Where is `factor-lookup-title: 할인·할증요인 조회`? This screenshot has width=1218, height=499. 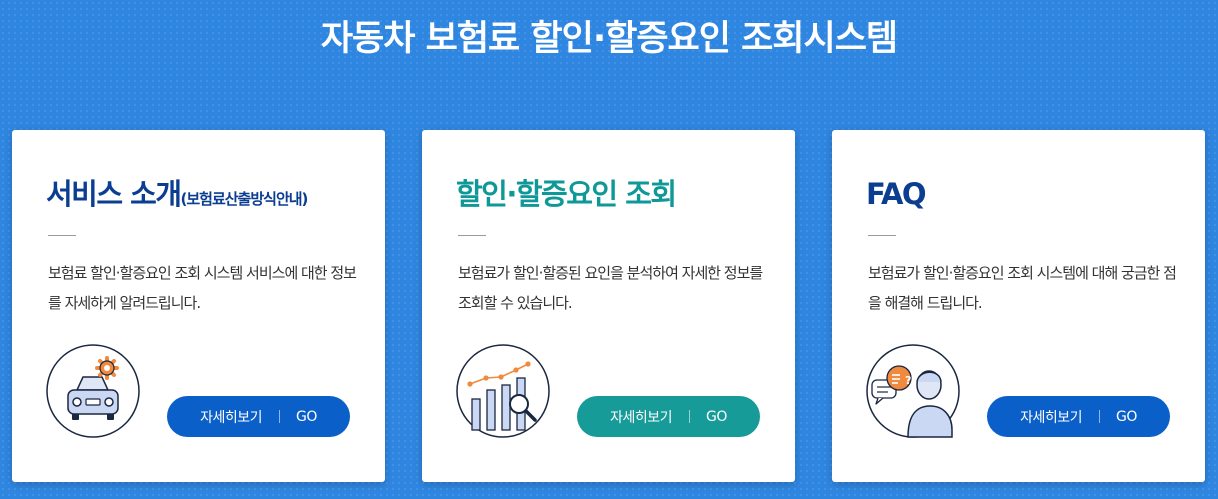 factor-lookup-title: 할인·할증요인 조회 is located at coordinates (566, 194).